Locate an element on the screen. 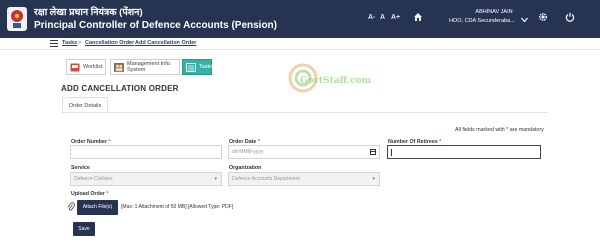 The height and width of the screenshot is (247, 600). user-menu-chevron-icon is located at coordinates (524, 20).